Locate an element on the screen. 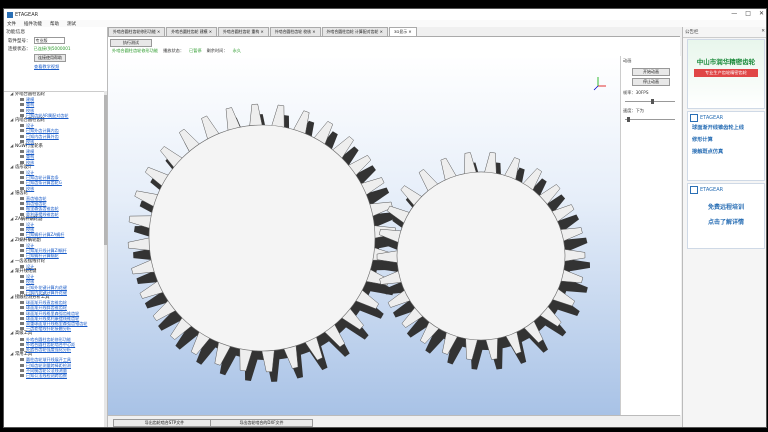  export-step-button: 导出齿轮啮合STP文件 is located at coordinates (164, 423).